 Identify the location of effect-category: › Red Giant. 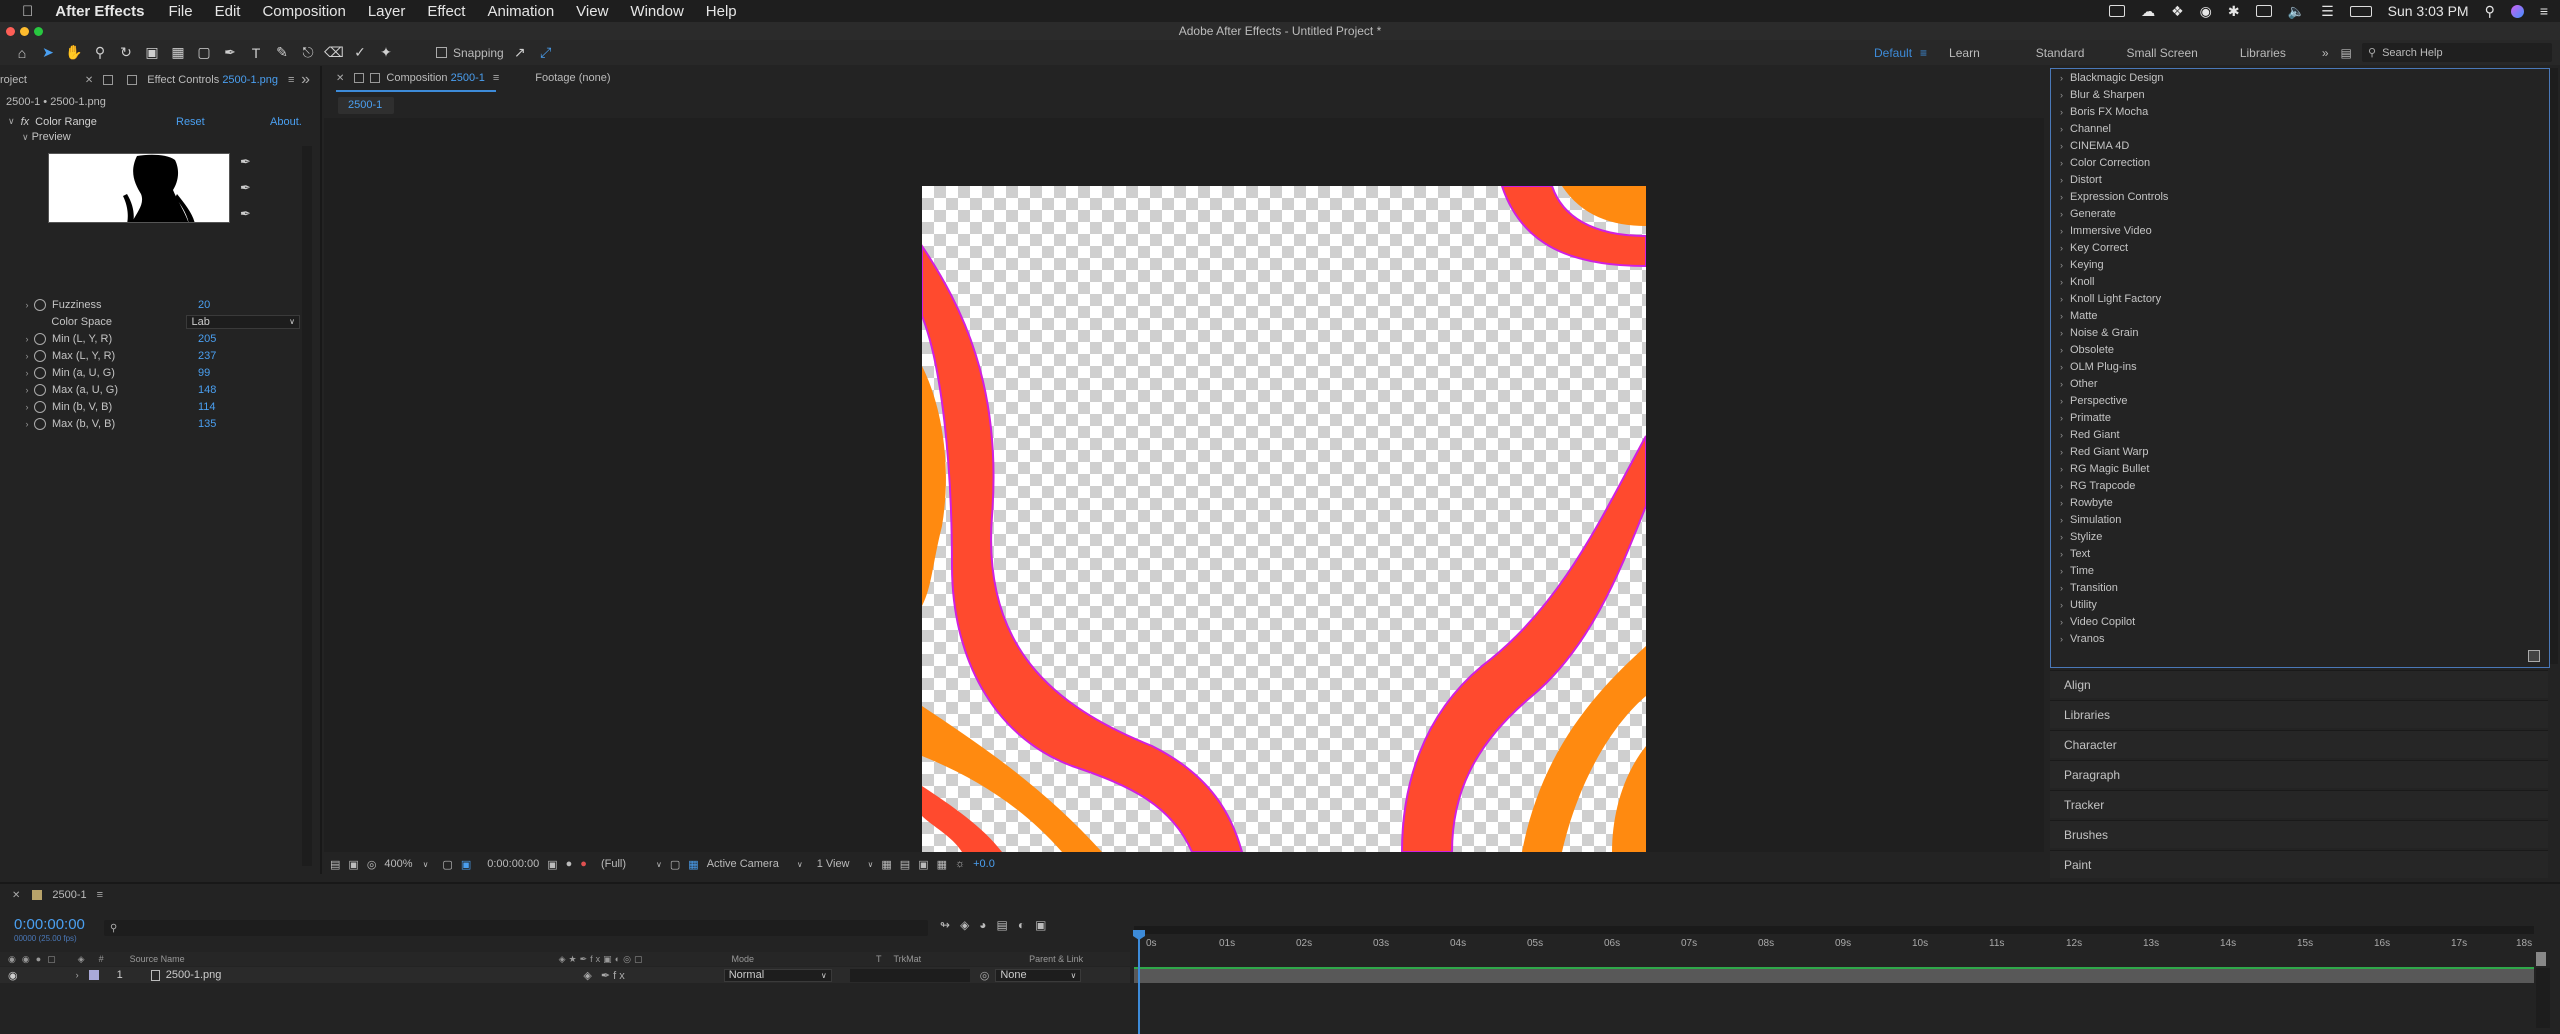
(2299, 434).